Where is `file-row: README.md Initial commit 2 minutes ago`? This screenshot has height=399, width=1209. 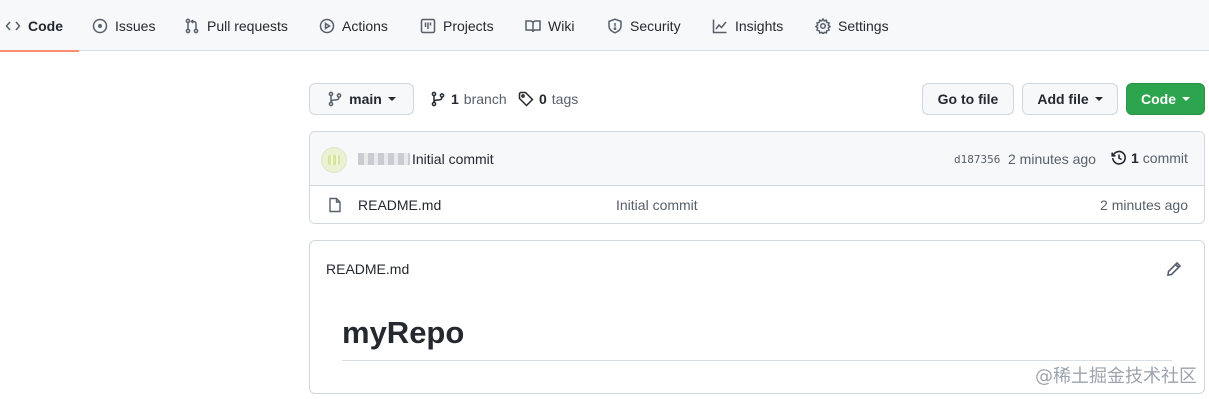 file-row: README.md Initial commit 2 minutes ago is located at coordinates (757, 205).